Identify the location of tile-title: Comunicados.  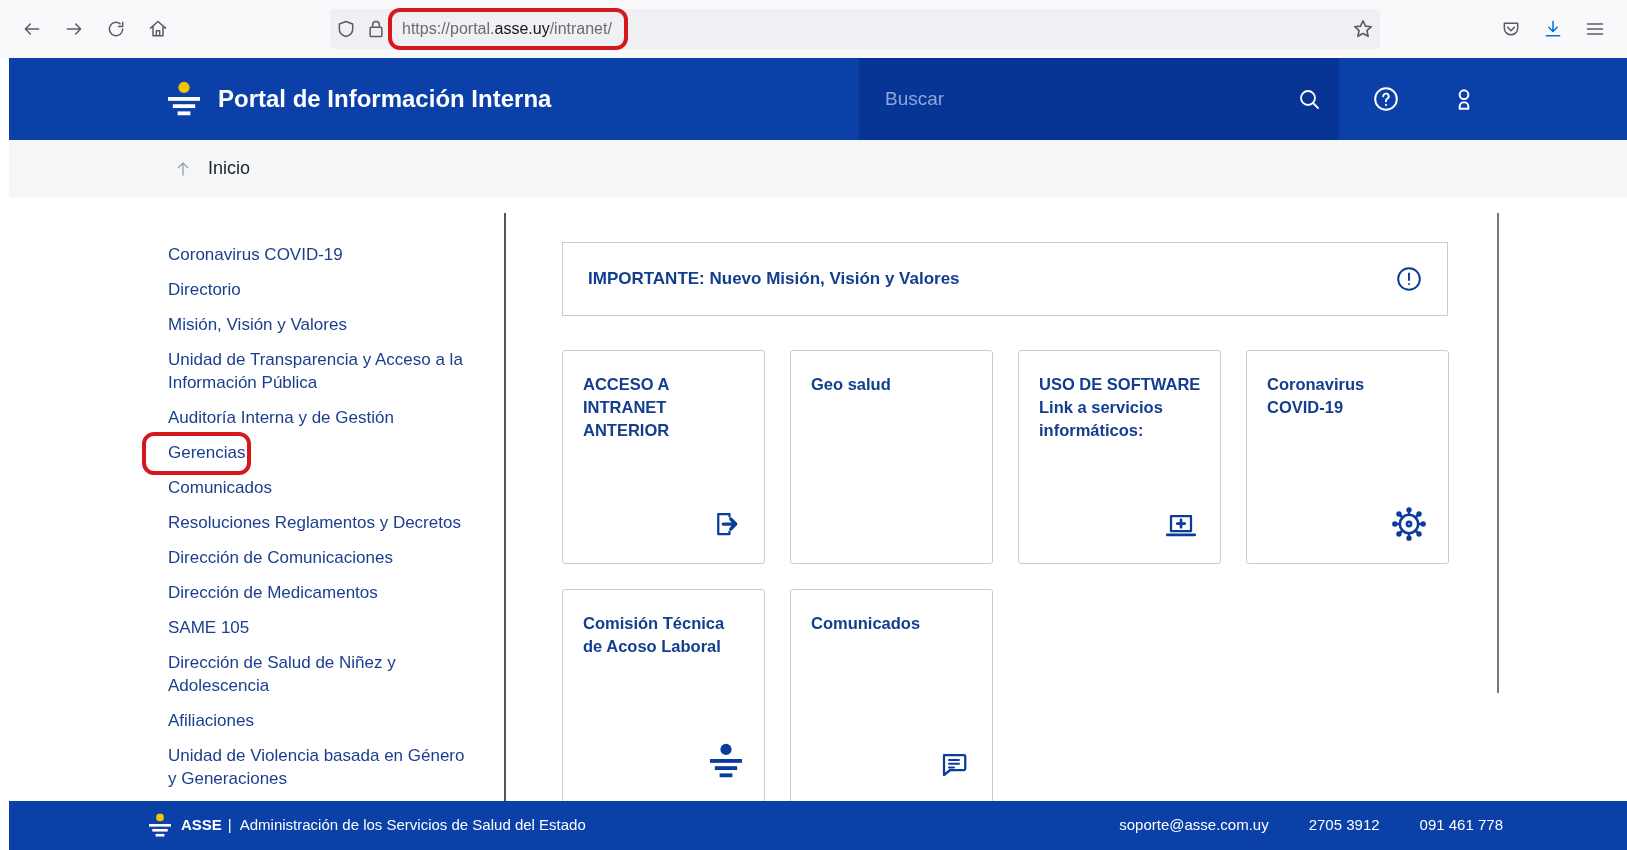
(866, 623).